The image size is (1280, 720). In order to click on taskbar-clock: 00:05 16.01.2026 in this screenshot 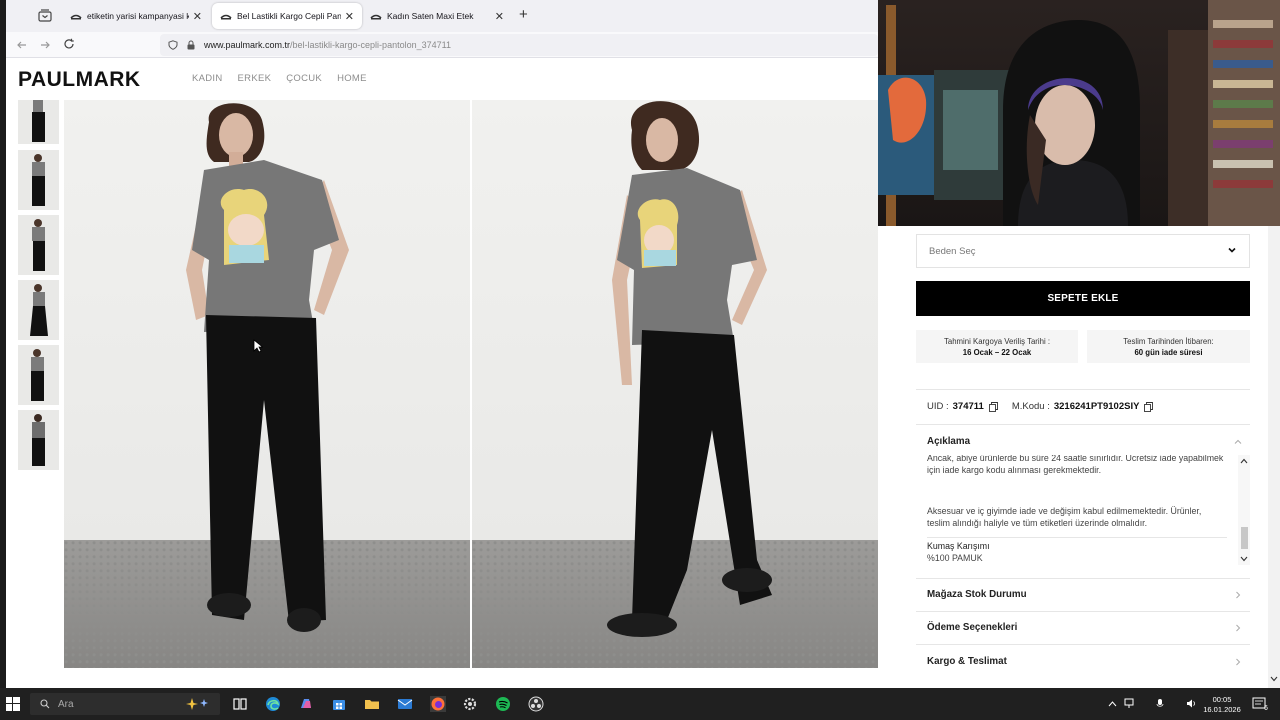, I will do `click(1222, 705)`.